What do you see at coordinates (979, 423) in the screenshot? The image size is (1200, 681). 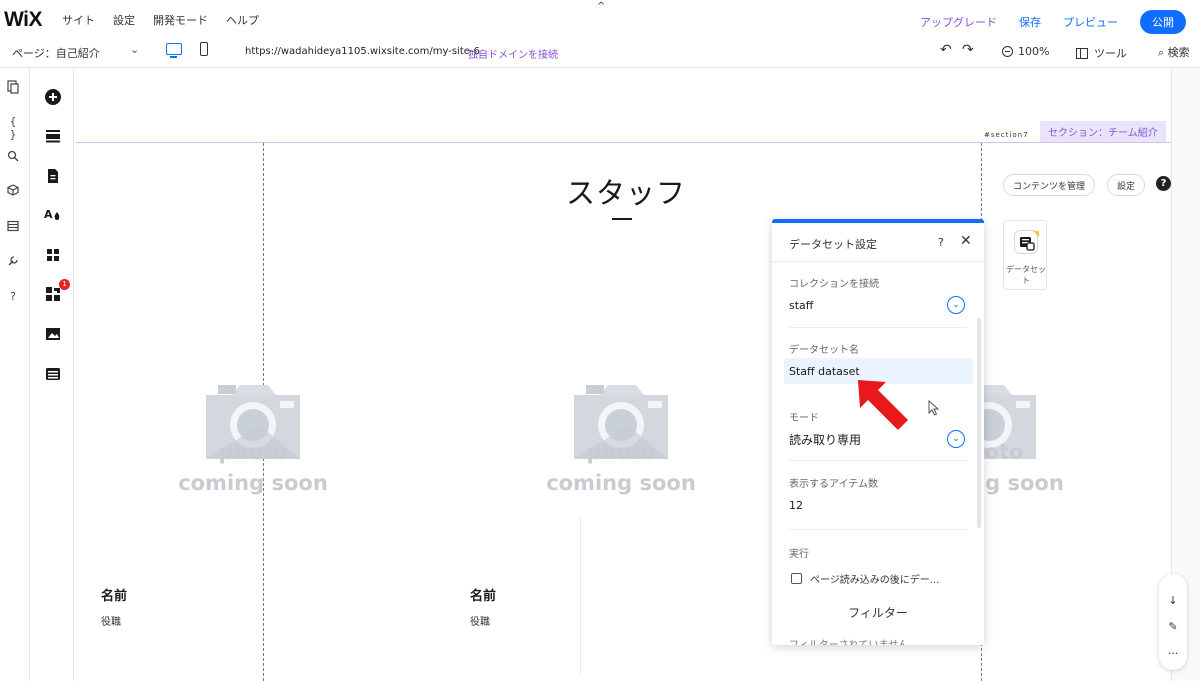 I see `panel-scrollbar` at bounding box center [979, 423].